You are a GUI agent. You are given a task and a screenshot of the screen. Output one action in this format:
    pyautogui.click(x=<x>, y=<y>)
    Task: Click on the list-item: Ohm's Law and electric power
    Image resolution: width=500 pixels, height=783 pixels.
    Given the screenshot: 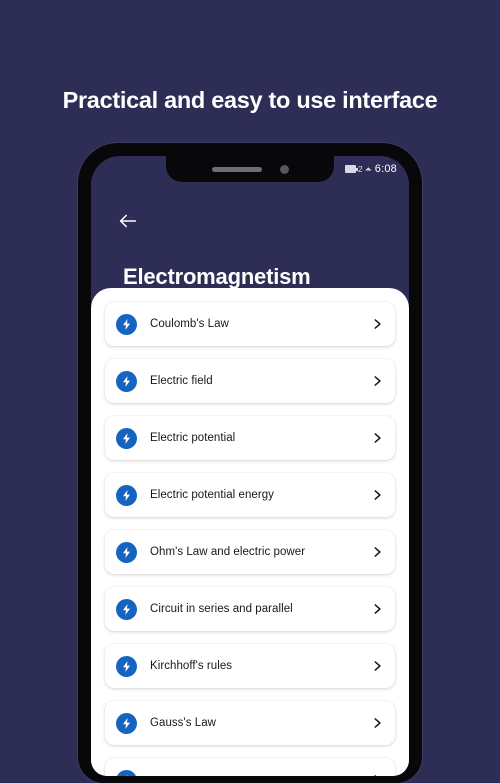 What is the action you would take?
    pyautogui.click(x=250, y=552)
    